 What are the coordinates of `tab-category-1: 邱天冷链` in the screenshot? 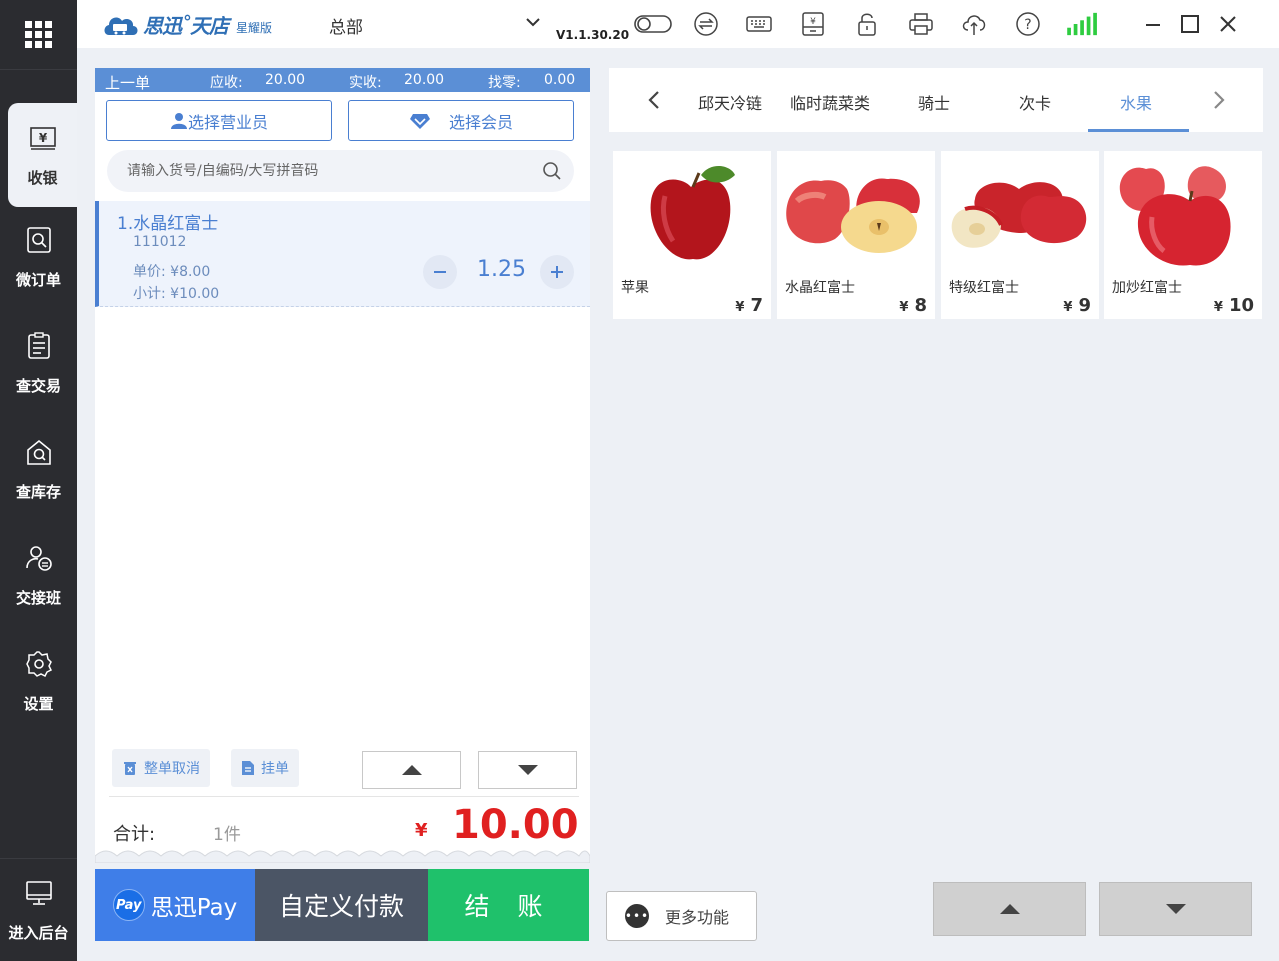 It's located at (730, 102).